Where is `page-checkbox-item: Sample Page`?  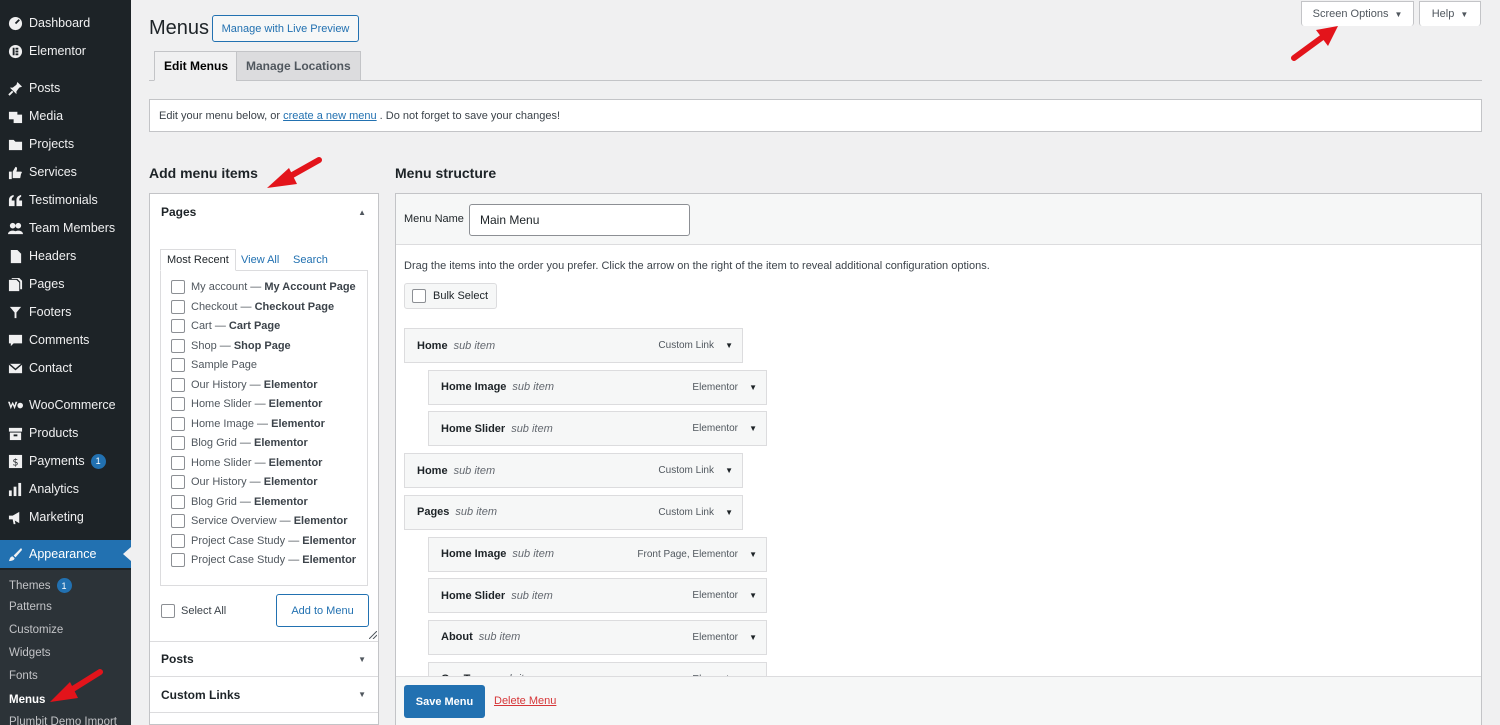 page-checkbox-item: Sample Page is located at coordinates (214, 365).